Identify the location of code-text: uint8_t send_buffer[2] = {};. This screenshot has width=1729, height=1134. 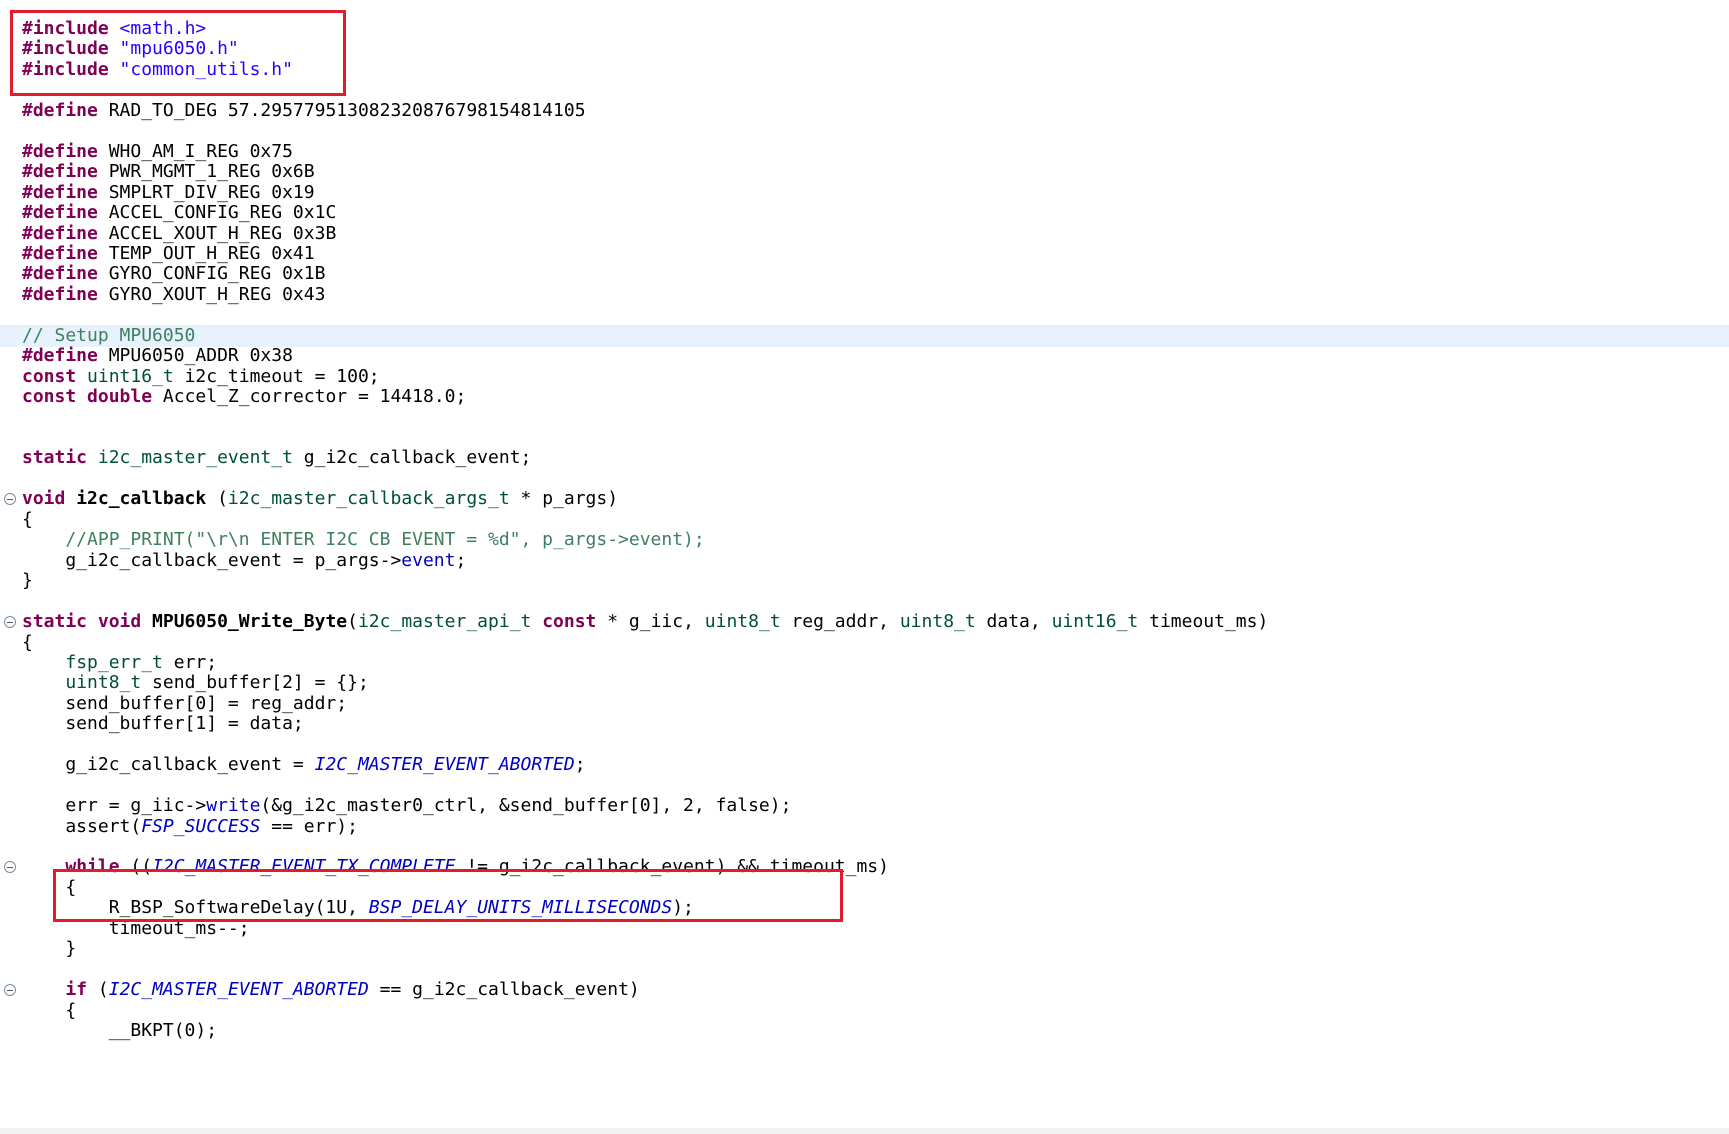
(195, 683).